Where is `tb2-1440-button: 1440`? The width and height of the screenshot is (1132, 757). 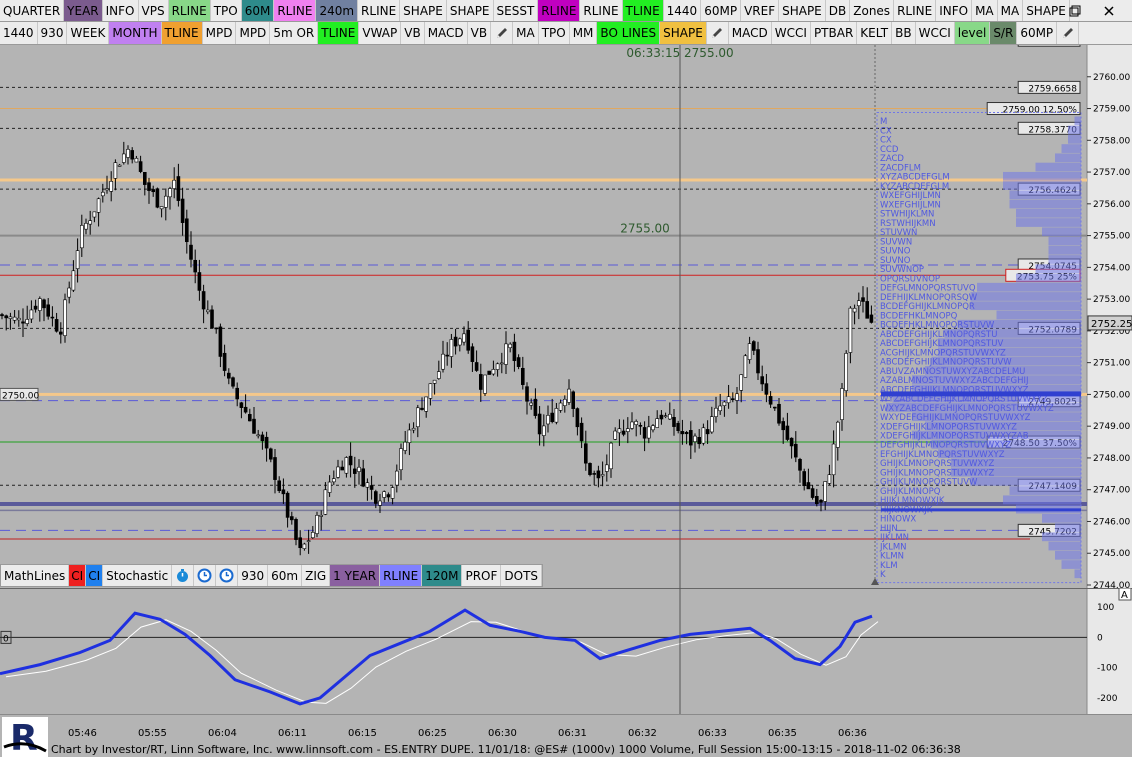 tb2-1440-button: 1440 is located at coordinates (19, 33).